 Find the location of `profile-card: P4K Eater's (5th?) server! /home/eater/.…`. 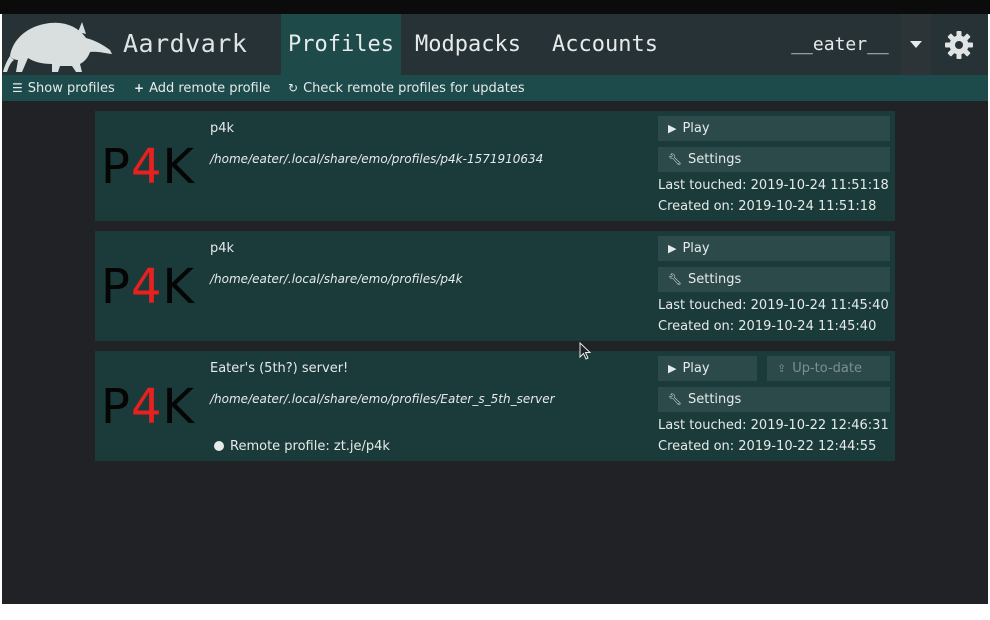

profile-card: P4K Eater's (5th?) server! /home/eater/.… is located at coordinates (495, 406).